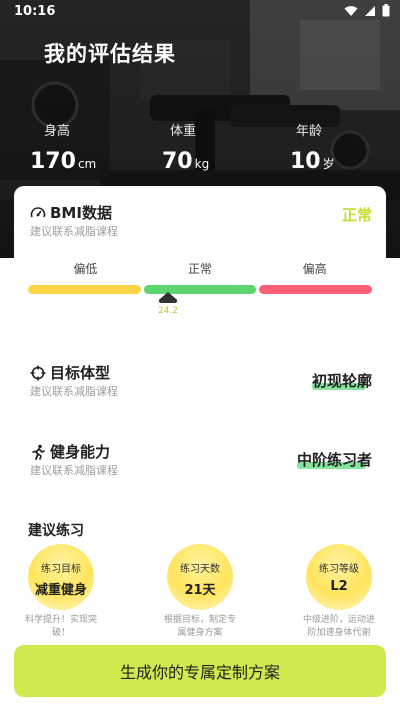  What do you see at coordinates (81, 213) in the screenshot?
I see `bmi-title: BMI数据` at bounding box center [81, 213].